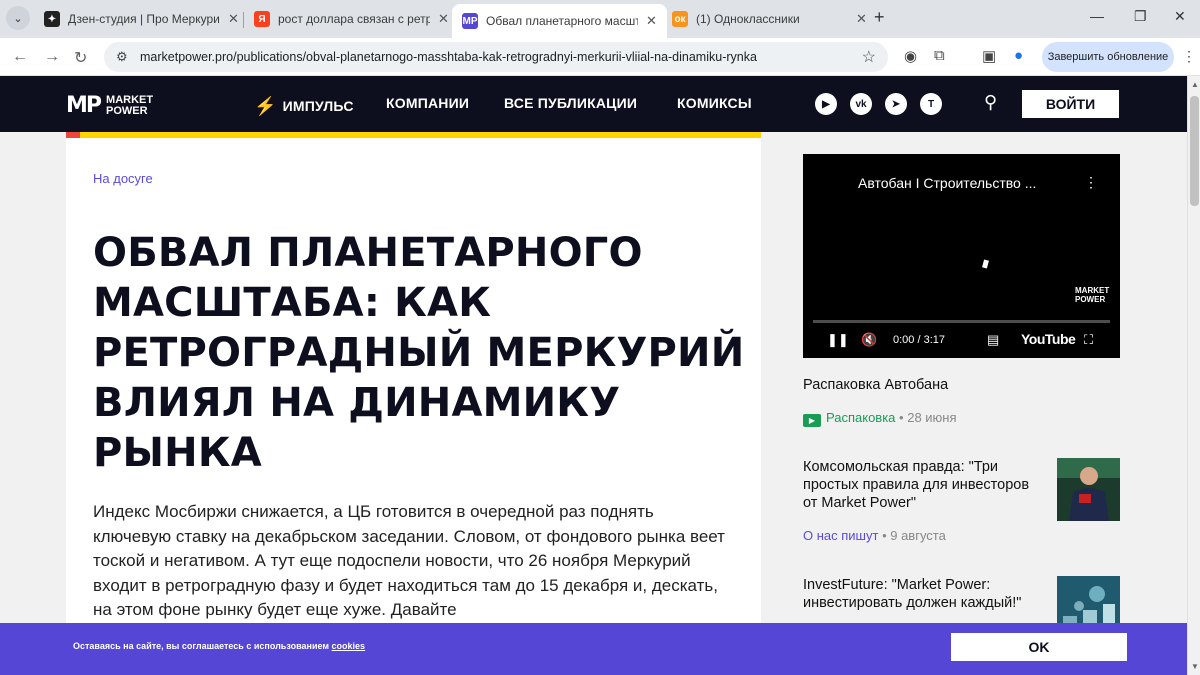 The image size is (1200, 675). I want to click on sidebar-item-date: 28 июня, so click(932, 417).